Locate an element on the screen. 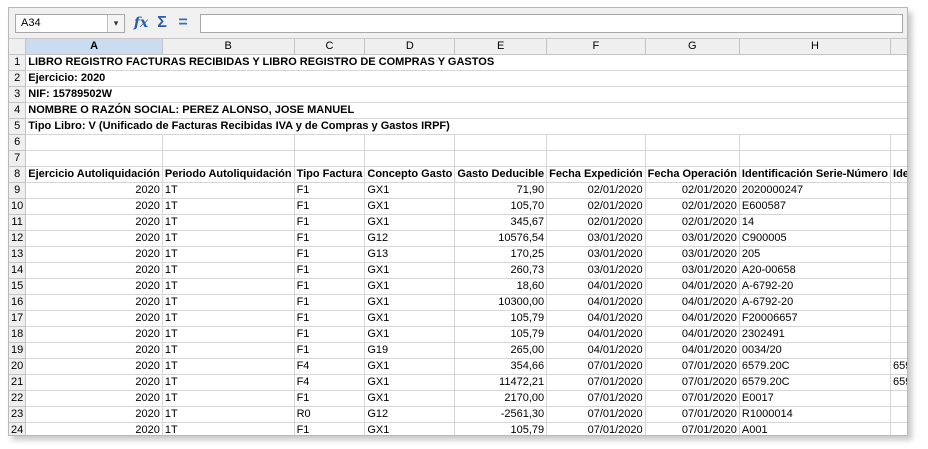  cell: 0034/20 is located at coordinates (815, 350).